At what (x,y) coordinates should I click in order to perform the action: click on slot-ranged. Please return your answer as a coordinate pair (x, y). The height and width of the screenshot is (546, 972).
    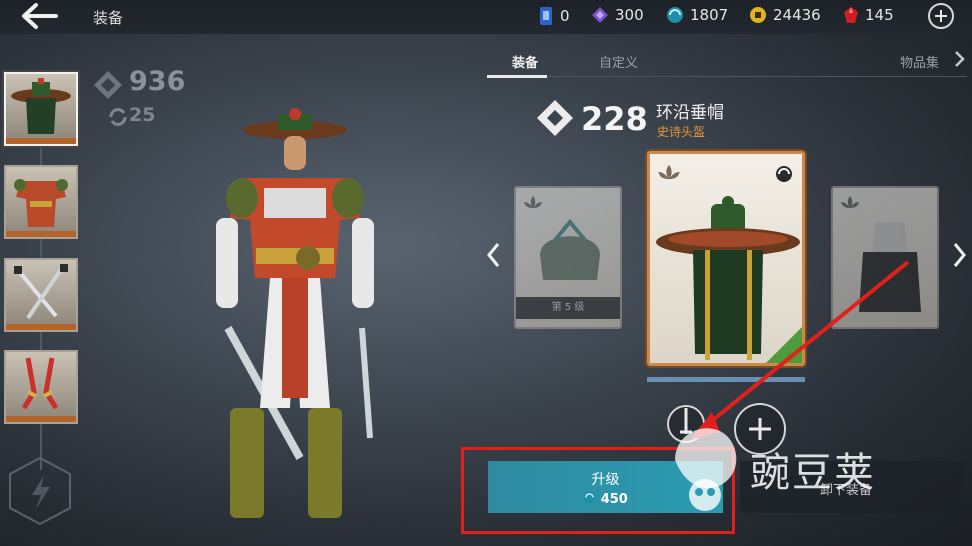
    Looking at the image, I should click on (41, 387).